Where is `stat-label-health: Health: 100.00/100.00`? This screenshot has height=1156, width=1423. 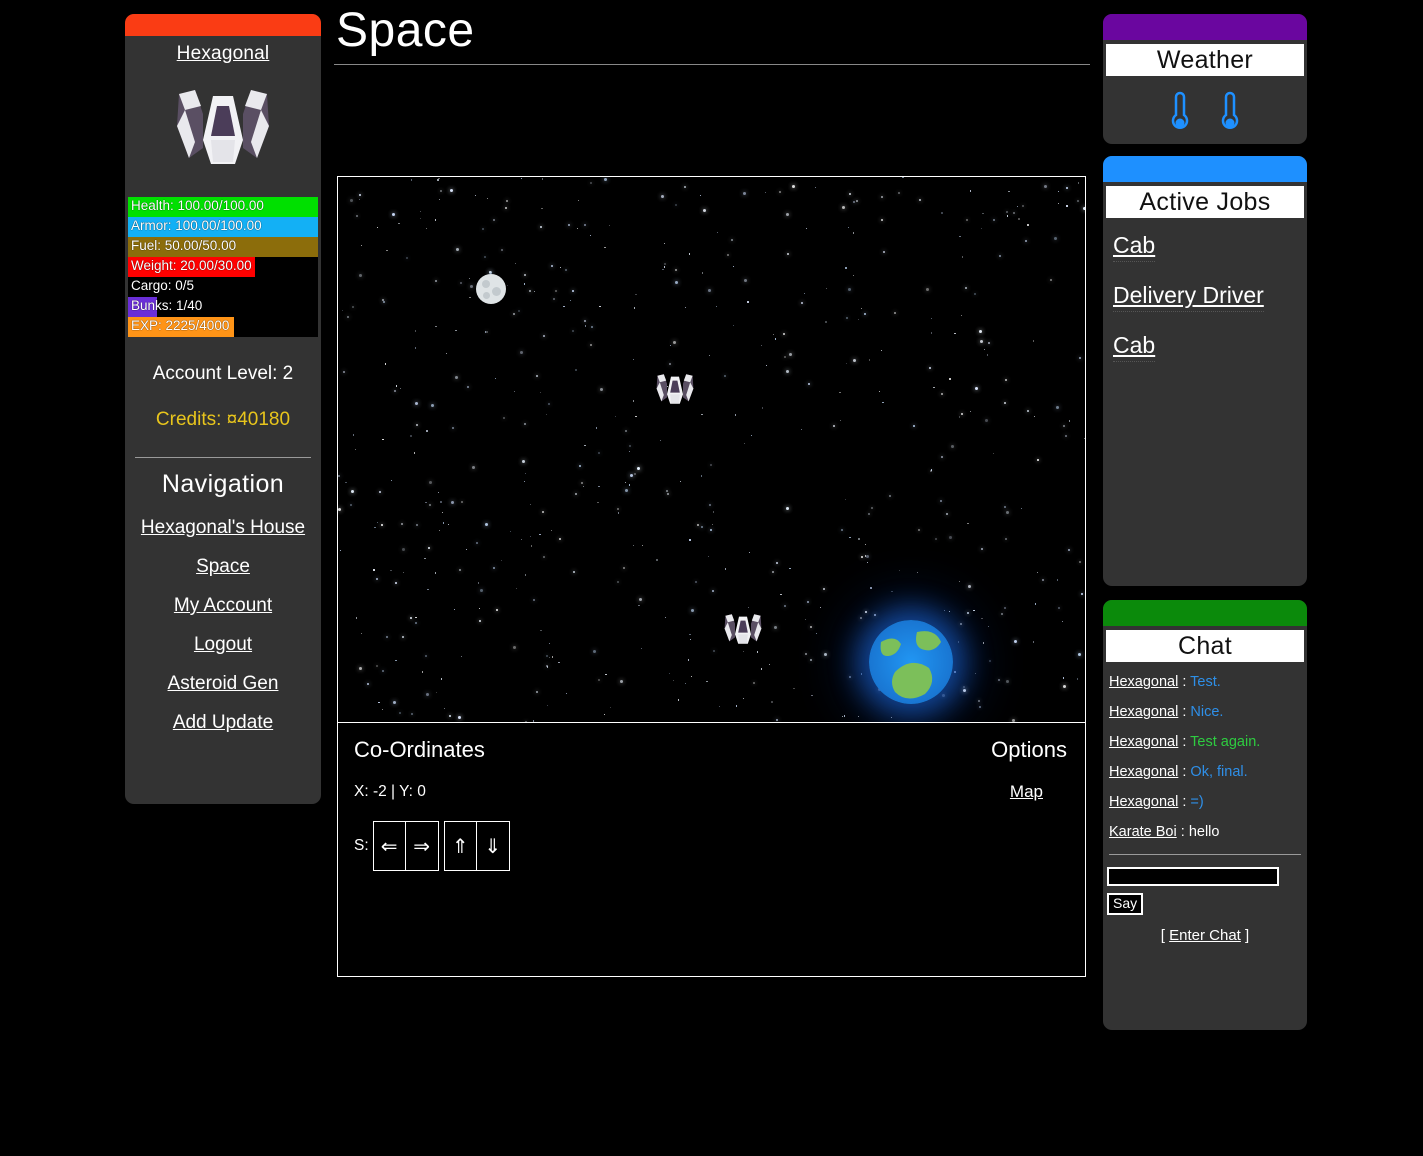 stat-label-health: Health: 100.00/100.00 is located at coordinates (197, 205).